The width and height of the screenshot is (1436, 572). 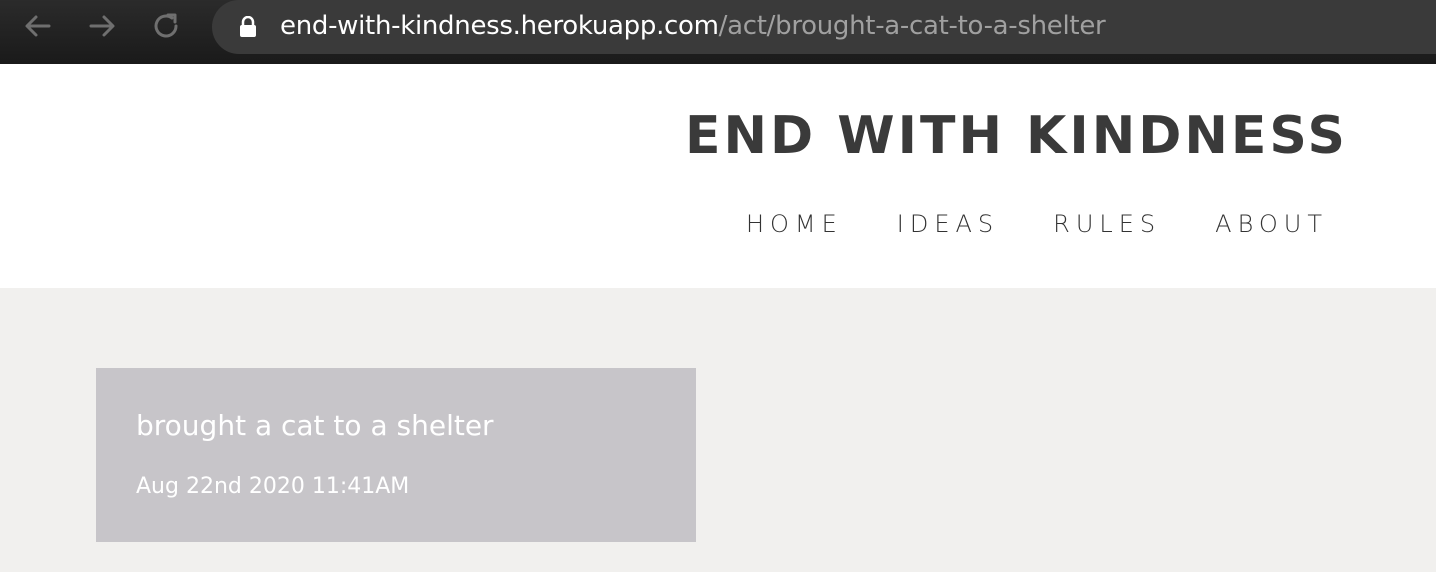 What do you see at coordinates (1037, 224) in the screenshot?
I see `main-nav: HOME IDEAS RULES ABOUT` at bounding box center [1037, 224].